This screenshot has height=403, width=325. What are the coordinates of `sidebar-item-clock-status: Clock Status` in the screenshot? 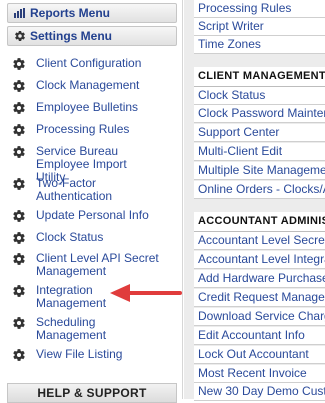 It's located at (96, 238).